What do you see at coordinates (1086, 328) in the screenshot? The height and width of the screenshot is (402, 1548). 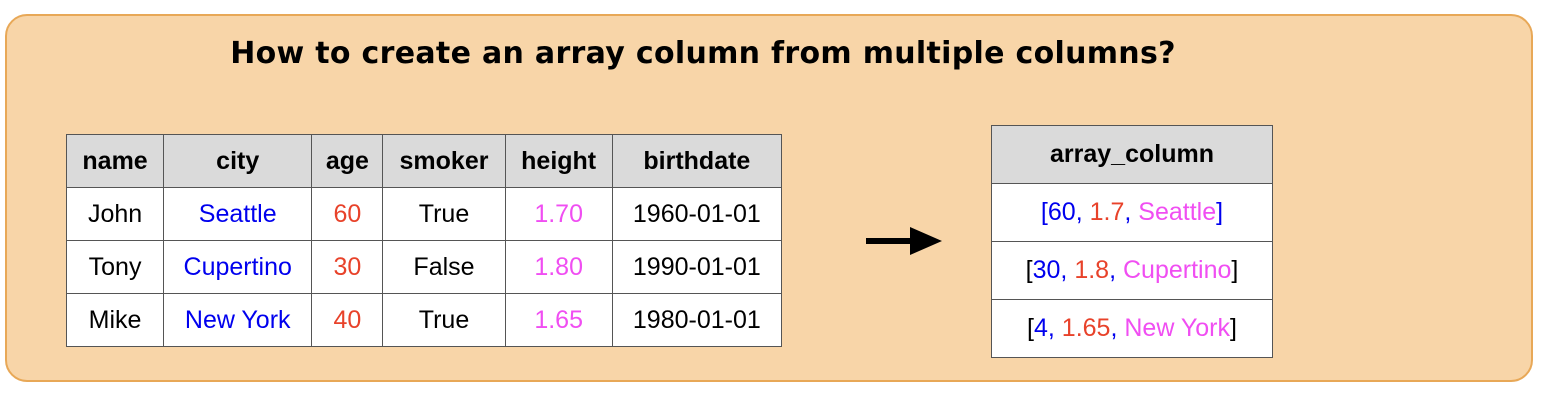 I see `array-height: 1.65` at bounding box center [1086, 328].